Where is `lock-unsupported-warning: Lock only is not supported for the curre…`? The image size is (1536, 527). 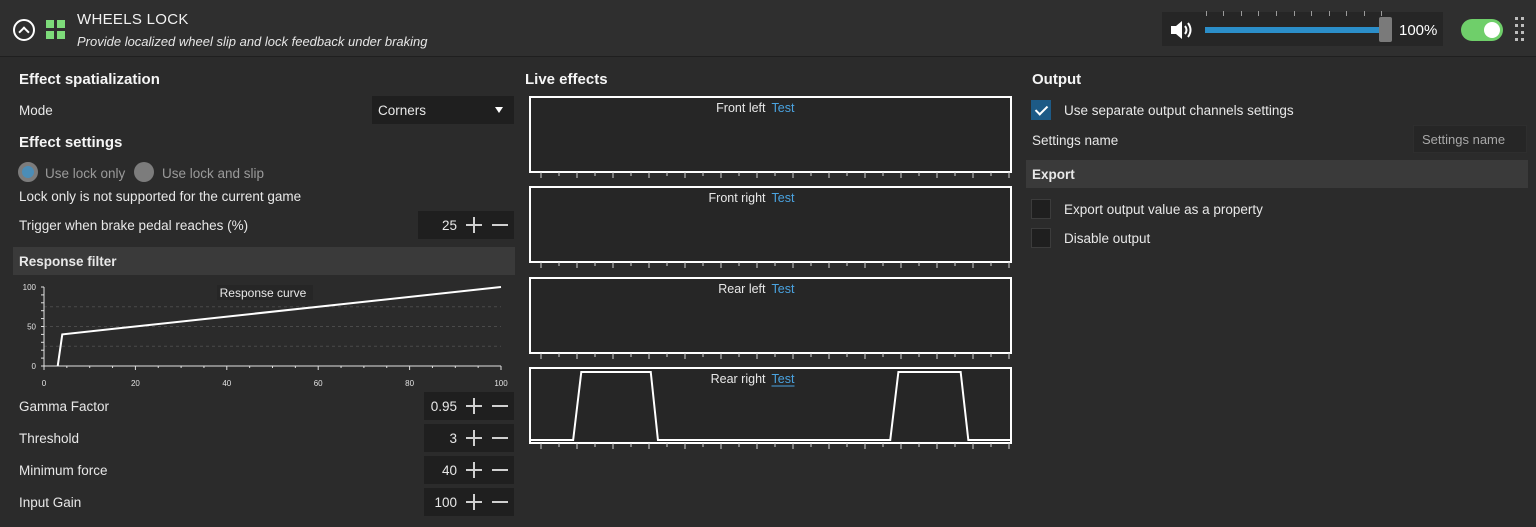
lock-unsupported-warning: Lock only is not supported for the curre… is located at coordinates (160, 196).